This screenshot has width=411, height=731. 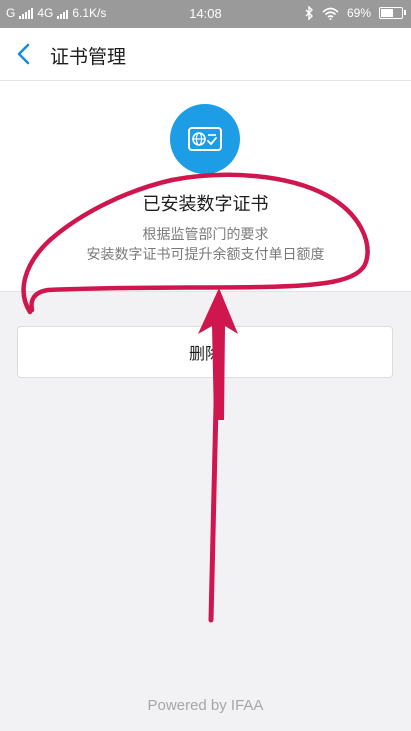 What do you see at coordinates (88, 57) in the screenshot?
I see `page-title: 证书管理` at bounding box center [88, 57].